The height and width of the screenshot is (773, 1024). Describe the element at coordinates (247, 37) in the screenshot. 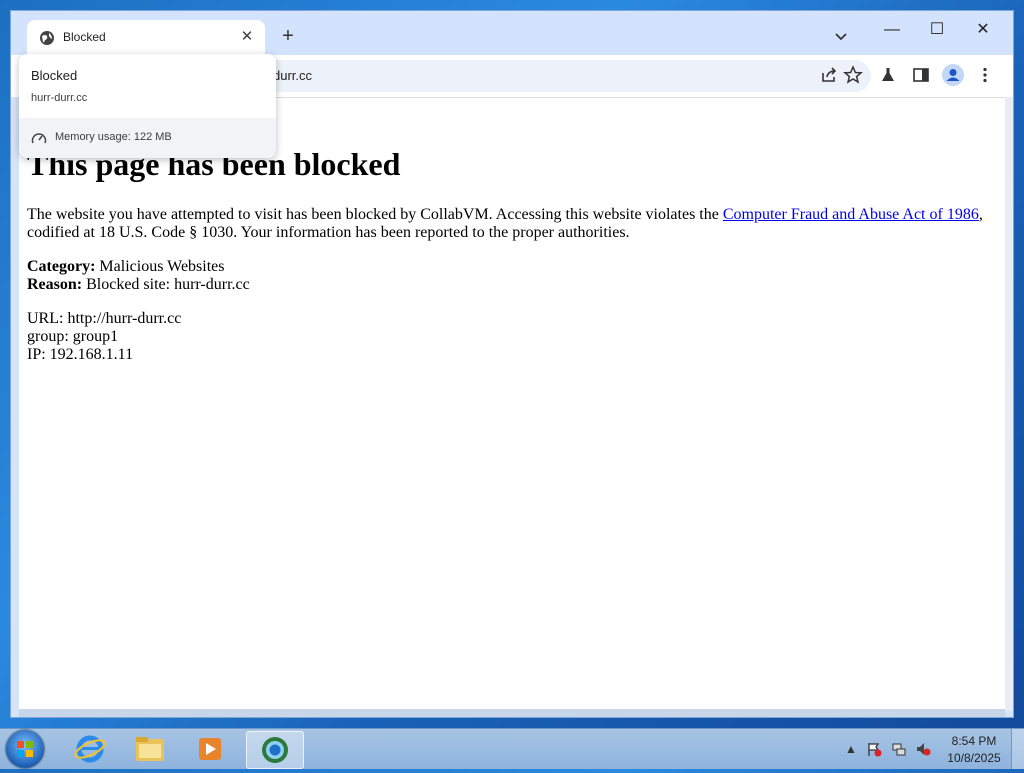

I see `tab-close-button: ✕` at that location.